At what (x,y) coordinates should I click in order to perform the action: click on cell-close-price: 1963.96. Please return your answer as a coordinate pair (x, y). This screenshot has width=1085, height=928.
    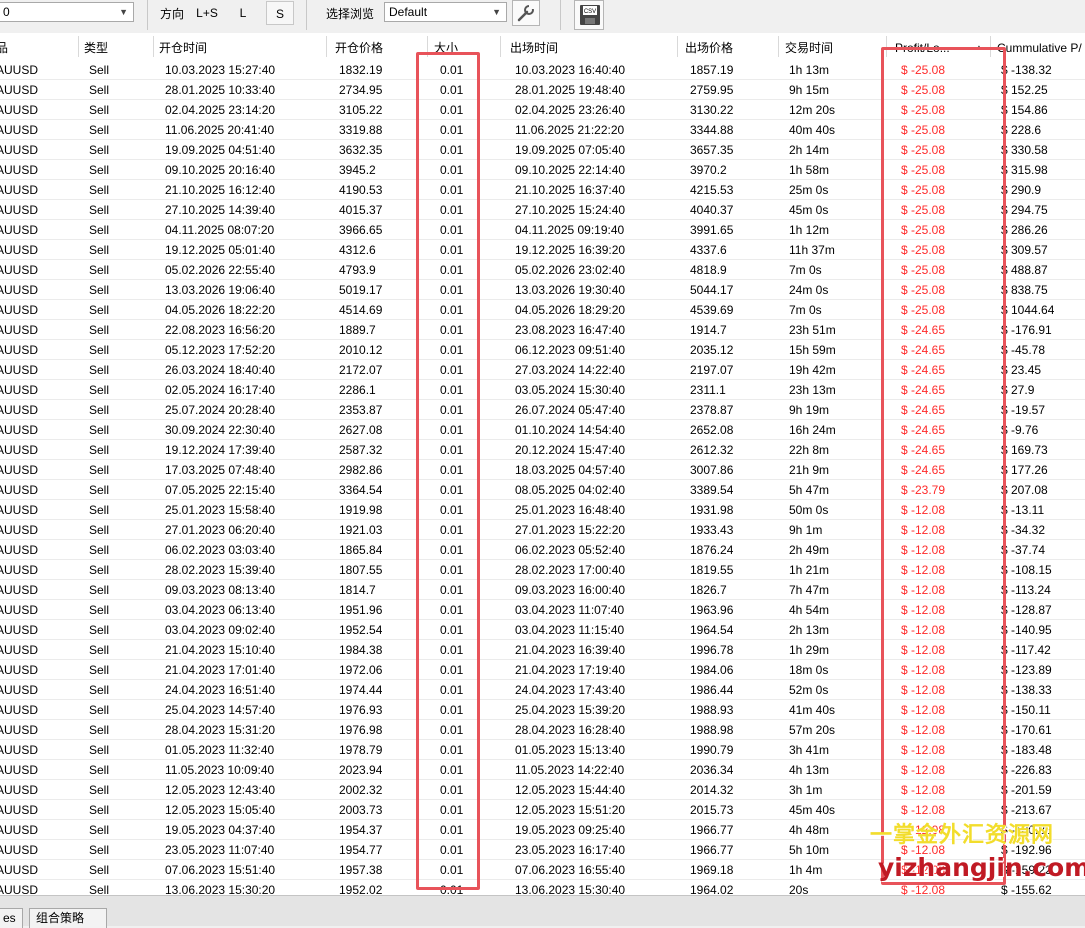
    Looking at the image, I should click on (712, 610).